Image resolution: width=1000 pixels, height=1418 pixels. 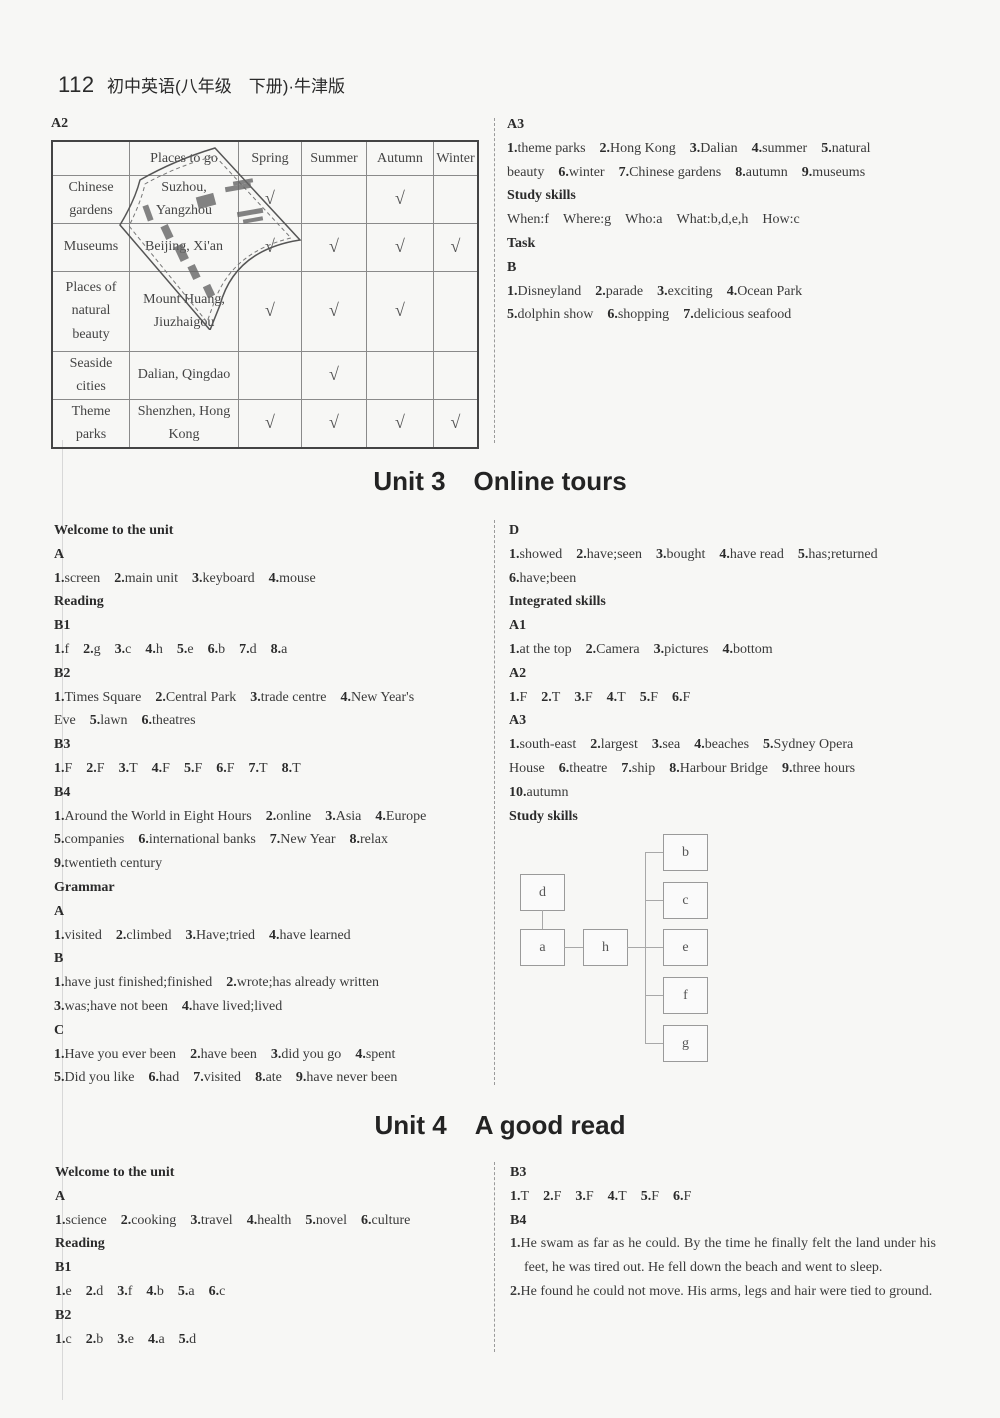 What do you see at coordinates (62, 673) in the screenshot?
I see `b2-label: B2` at bounding box center [62, 673].